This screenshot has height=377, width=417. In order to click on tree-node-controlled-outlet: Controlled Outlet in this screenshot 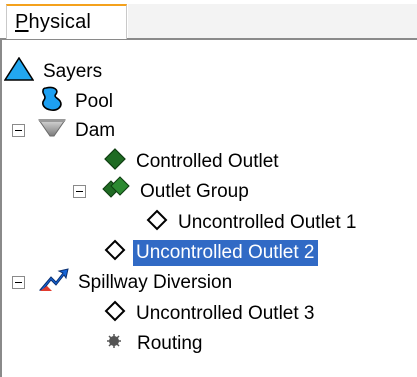, I will do `click(192, 162)`.